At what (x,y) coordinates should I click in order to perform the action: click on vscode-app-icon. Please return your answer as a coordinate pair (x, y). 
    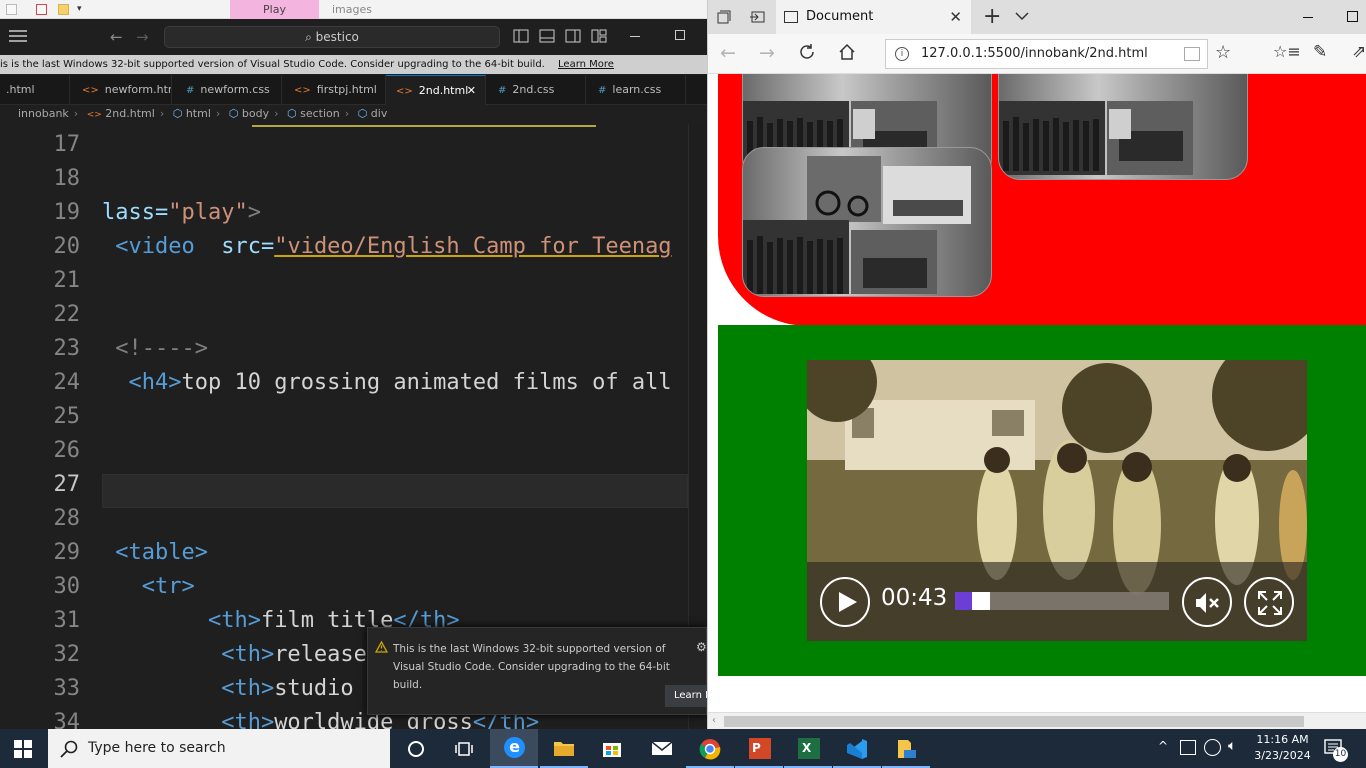
    Looking at the image, I should click on (857, 748).